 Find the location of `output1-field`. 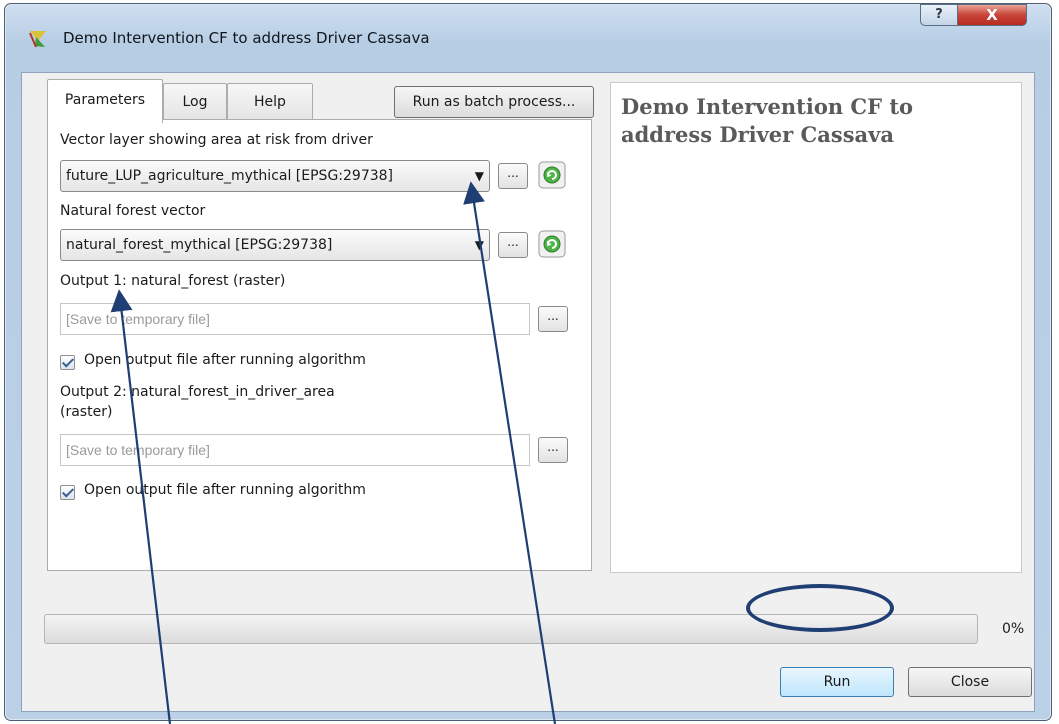

output1-field is located at coordinates (295, 319).